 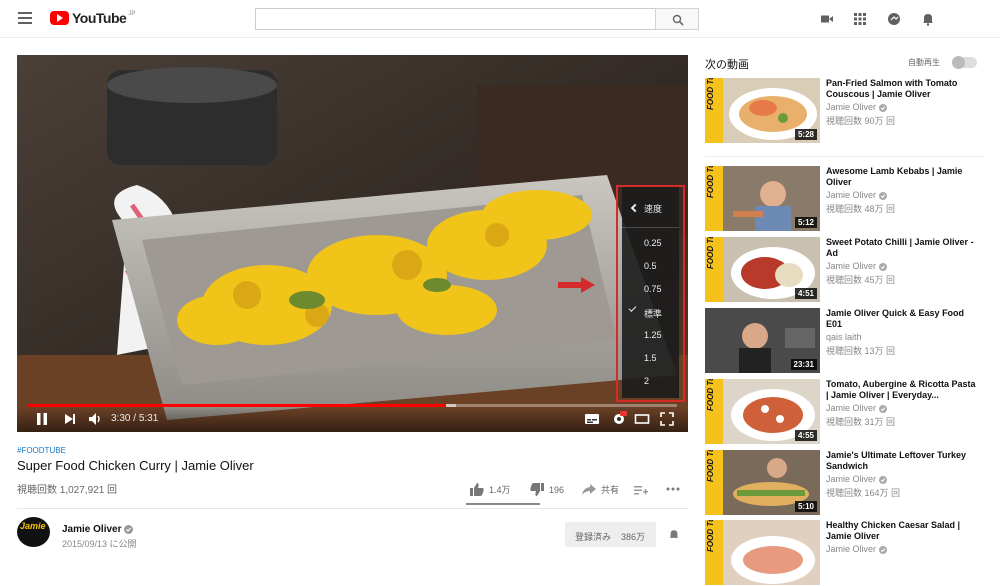 What do you see at coordinates (762, 340) in the screenshot?
I see `video-thumbnail: 23:31` at bounding box center [762, 340].